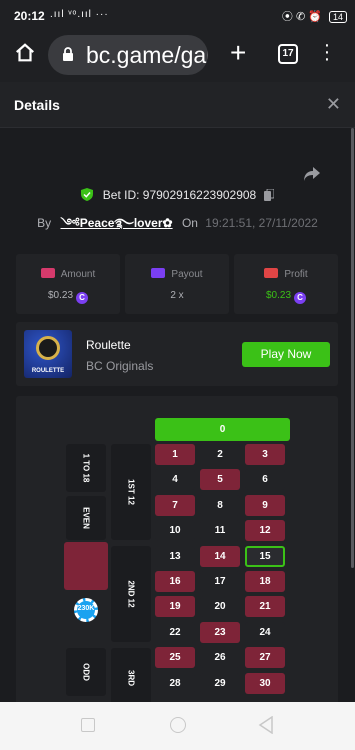  What do you see at coordinates (25, 53) in the screenshot?
I see `home-icon` at bounding box center [25, 53].